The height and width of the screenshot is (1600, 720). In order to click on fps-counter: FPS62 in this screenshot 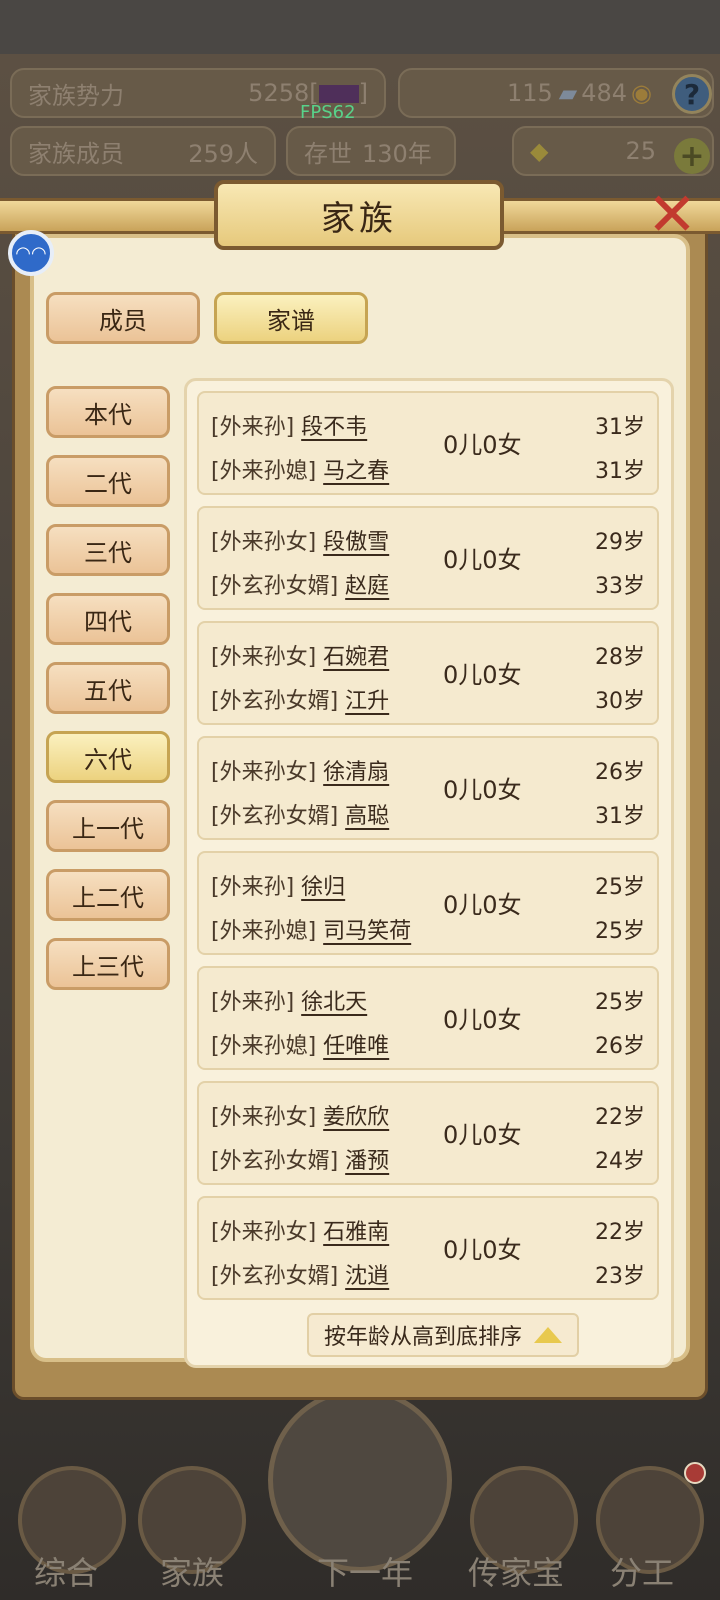, I will do `click(328, 112)`.